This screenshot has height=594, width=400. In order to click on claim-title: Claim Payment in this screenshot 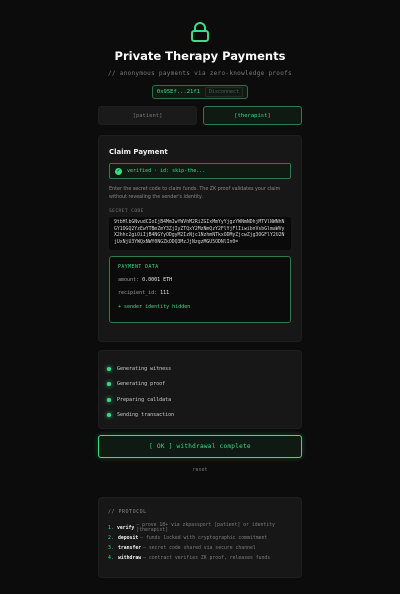, I will do `click(138, 152)`.